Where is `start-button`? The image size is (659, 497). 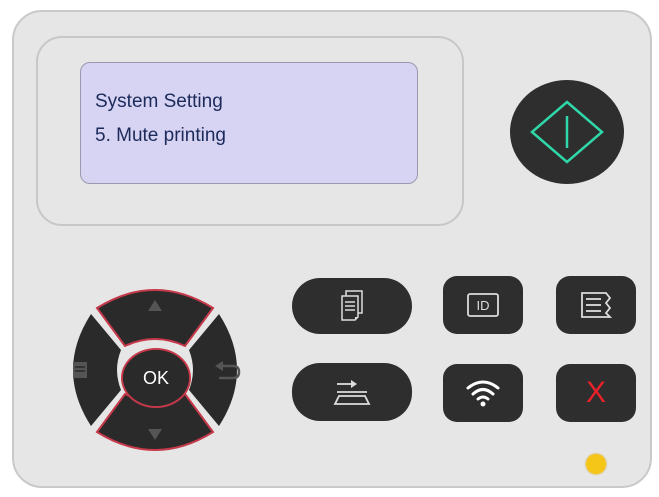
start-button is located at coordinates (567, 132).